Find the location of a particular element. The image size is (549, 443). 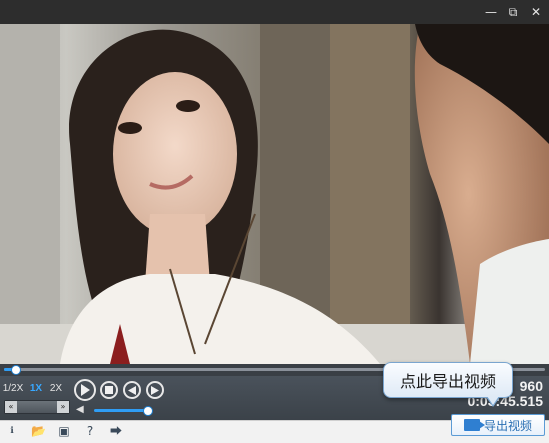

stop-icon is located at coordinates (109, 390).